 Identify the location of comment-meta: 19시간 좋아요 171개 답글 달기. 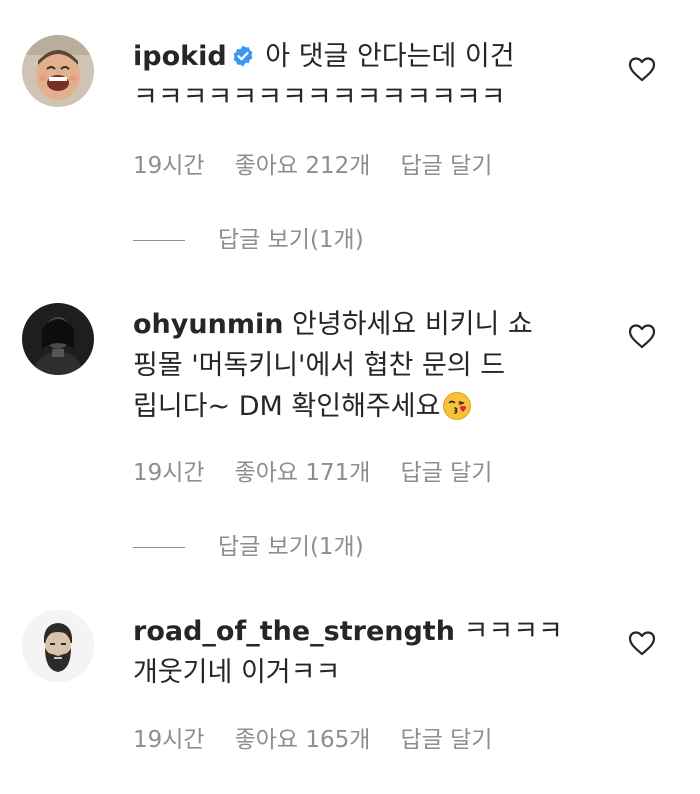
(312, 470).